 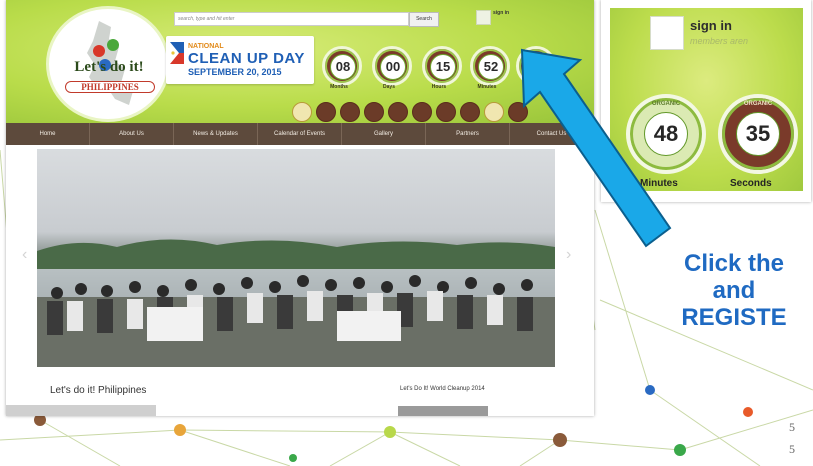 What do you see at coordinates (483, 17) in the screenshot?
I see `avatar-placeholder-icon` at bounding box center [483, 17].